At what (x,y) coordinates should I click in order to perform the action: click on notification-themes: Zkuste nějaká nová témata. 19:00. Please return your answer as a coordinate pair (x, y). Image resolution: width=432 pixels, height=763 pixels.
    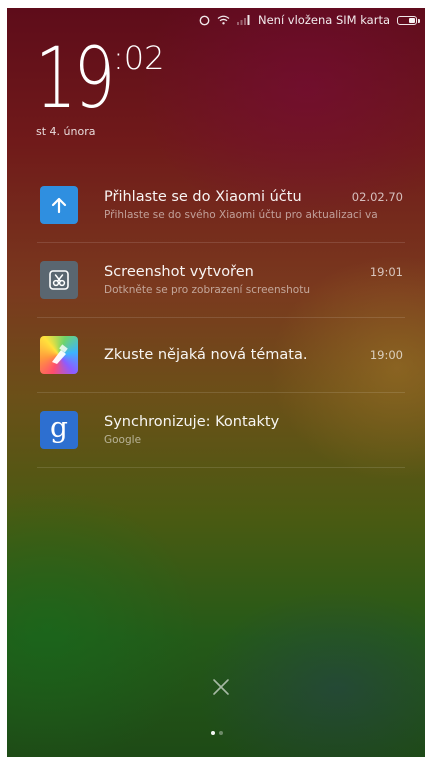
    Looking at the image, I should click on (221, 355).